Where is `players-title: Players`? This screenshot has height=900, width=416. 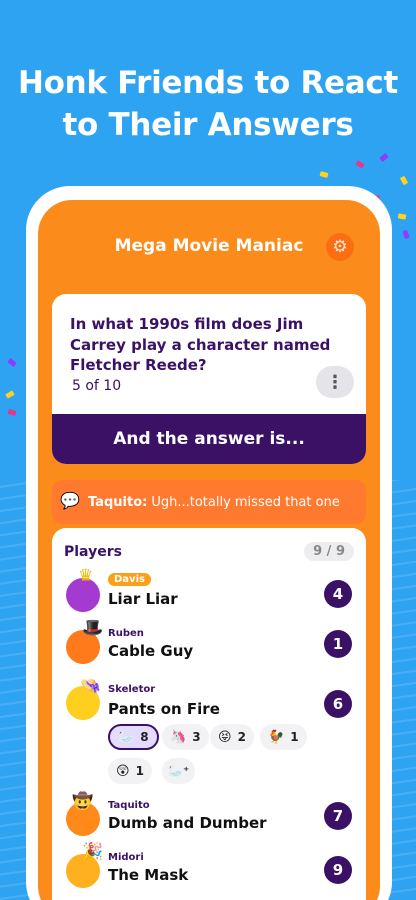
players-title: Players is located at coordinates (93, 552).